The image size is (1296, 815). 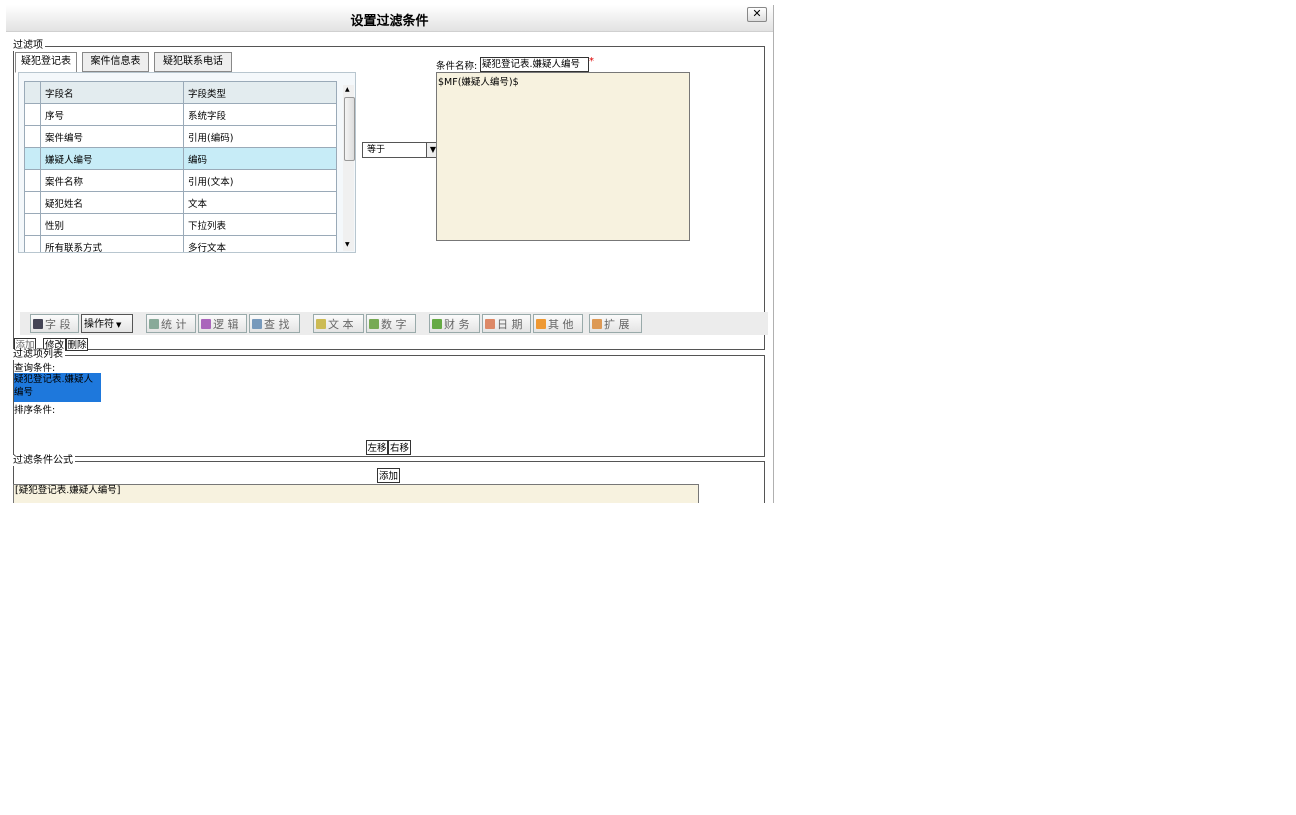 I want to click on plus-icon, so click(x=38, y=324).